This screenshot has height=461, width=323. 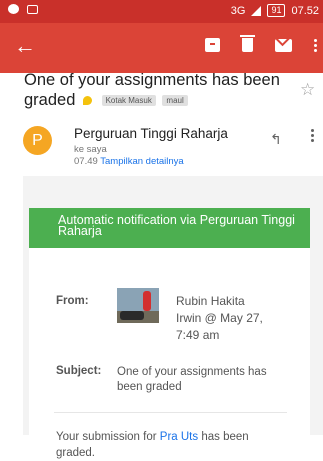 What do you see at coordinates (25, 46) in the screenshot?
I see `back-arrow-icon: ←` at bounding box center [25, 46].